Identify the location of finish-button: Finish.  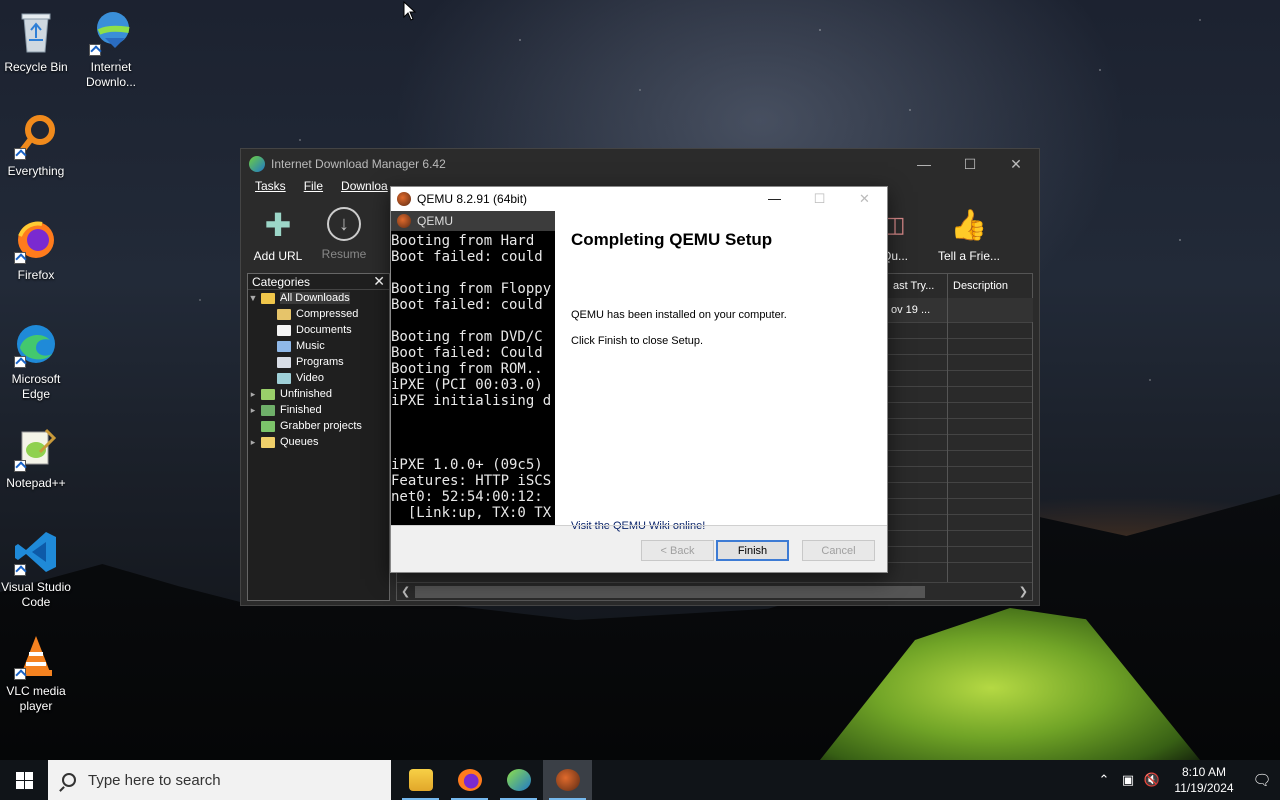
(752, 550).